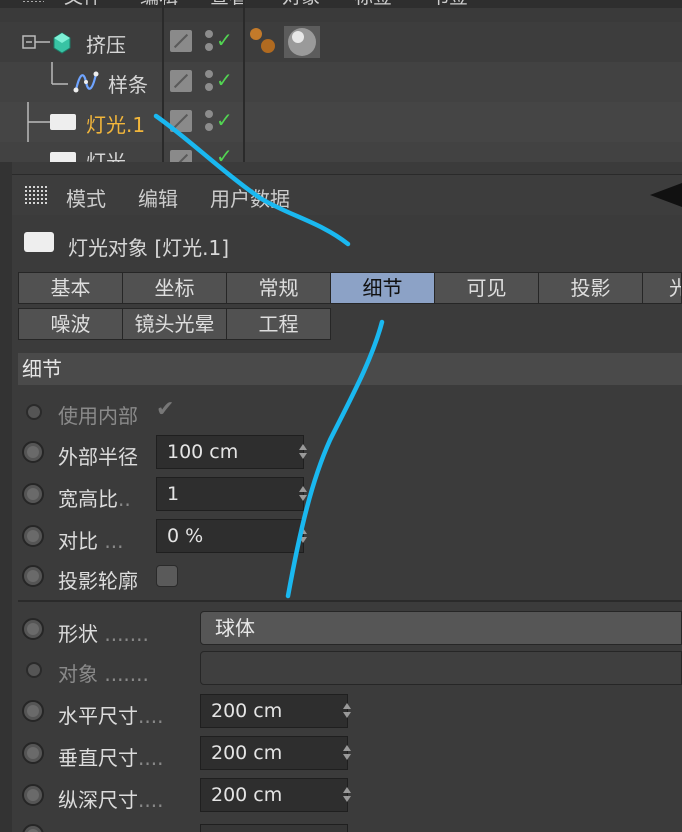  I want to click on tab-photometric: 光, so click(662, 288).